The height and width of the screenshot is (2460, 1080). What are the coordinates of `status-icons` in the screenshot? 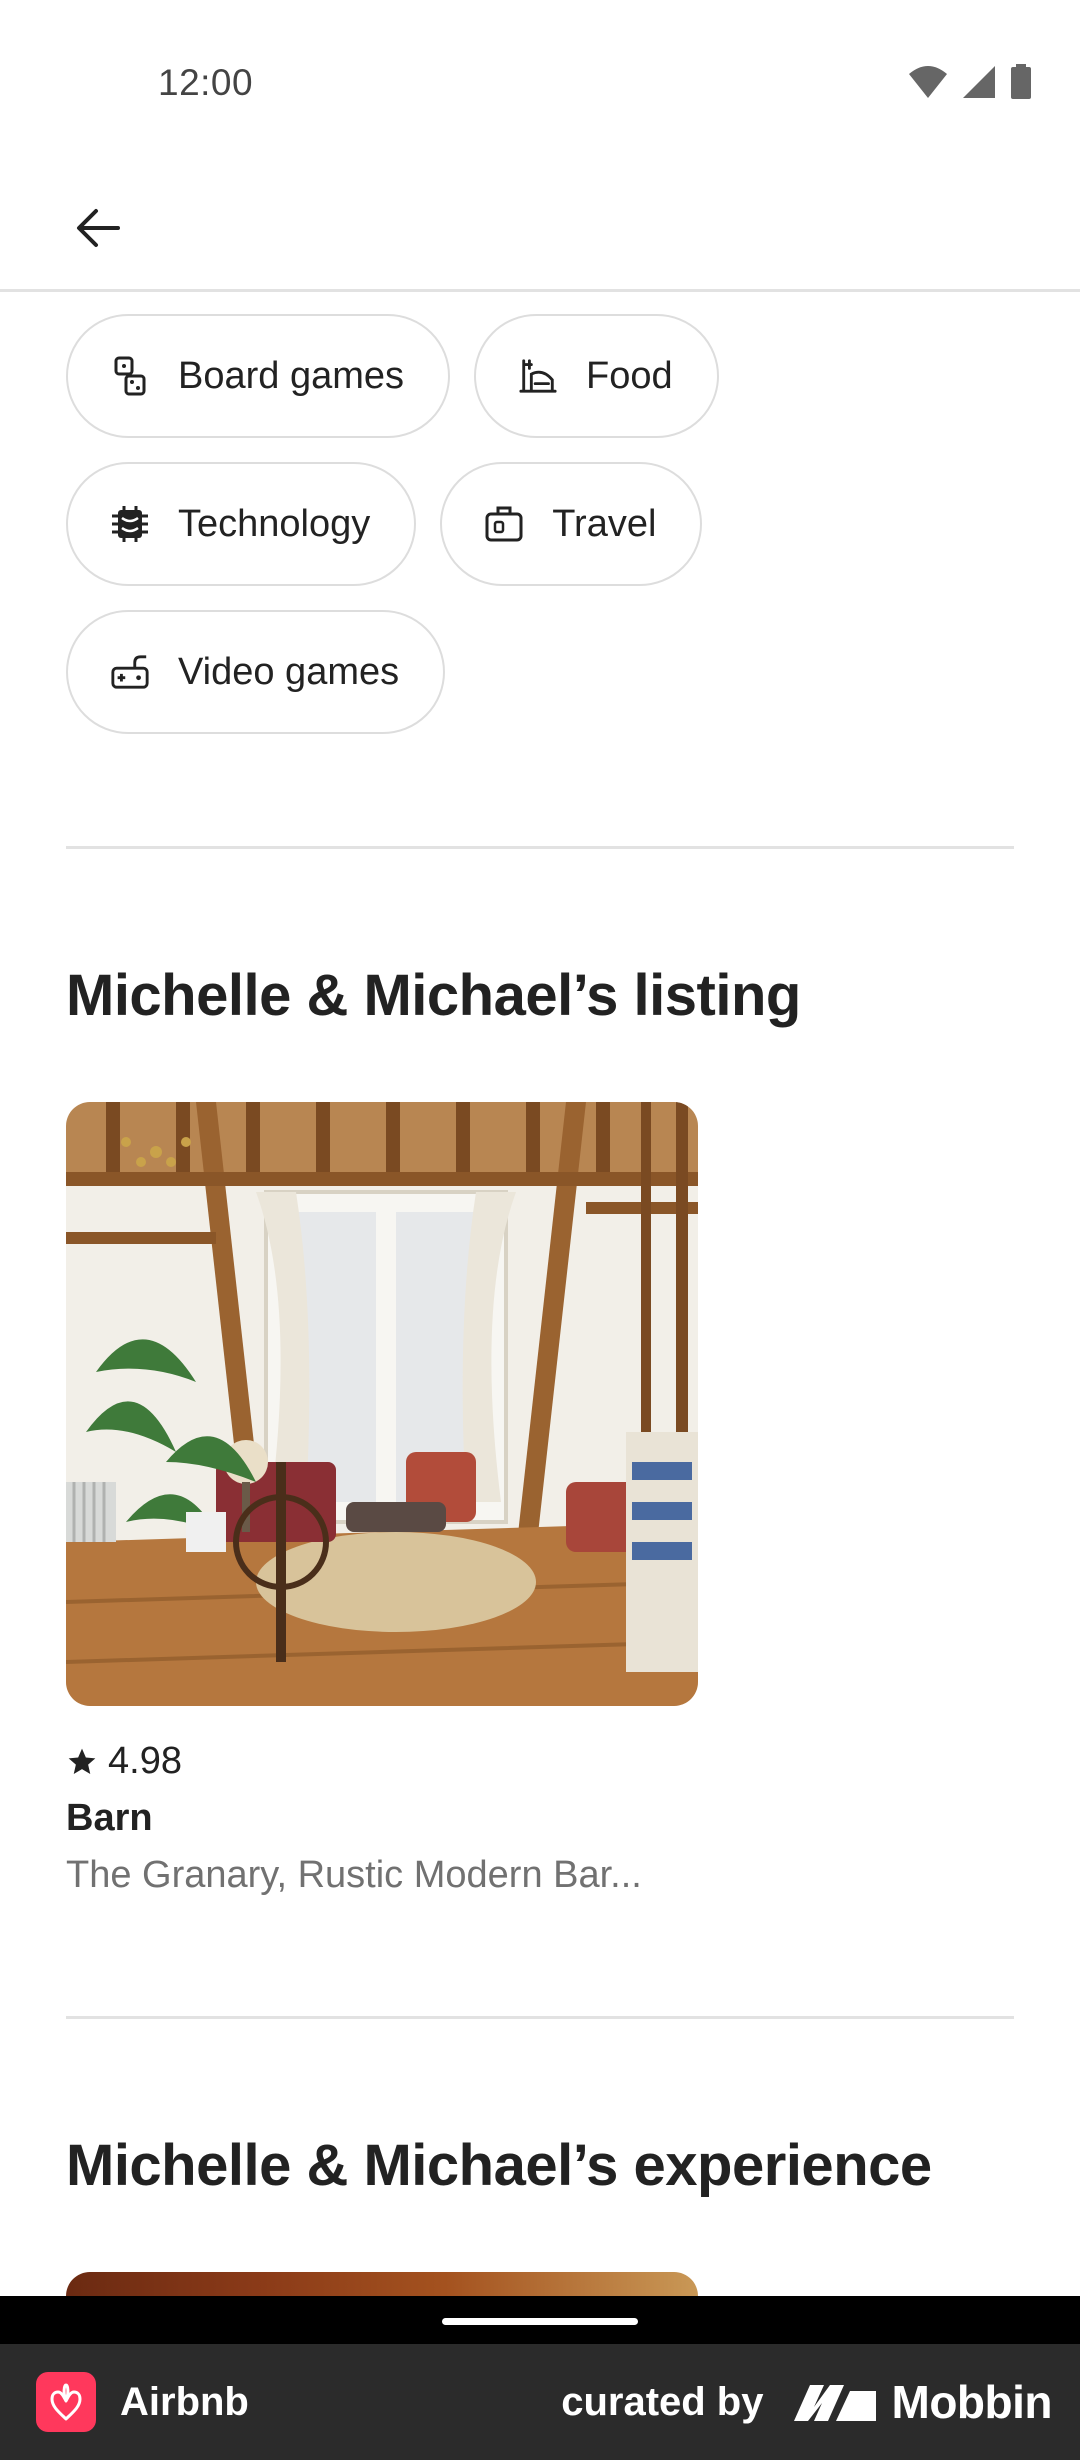 It's located at (970, 82).